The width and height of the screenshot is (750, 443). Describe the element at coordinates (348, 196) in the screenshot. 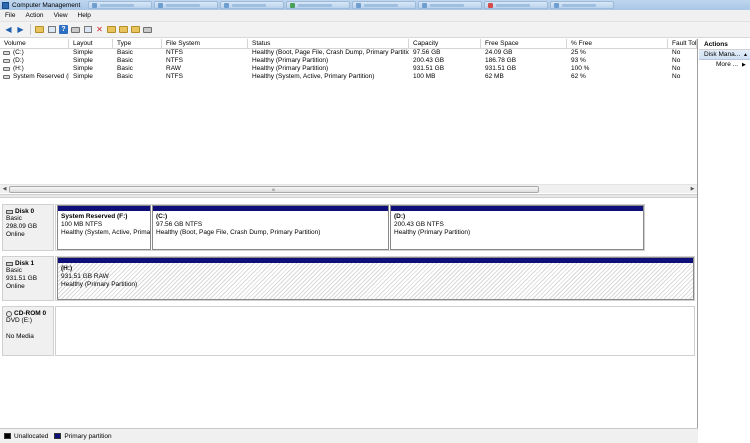

I see `pane-splitter` at that location.